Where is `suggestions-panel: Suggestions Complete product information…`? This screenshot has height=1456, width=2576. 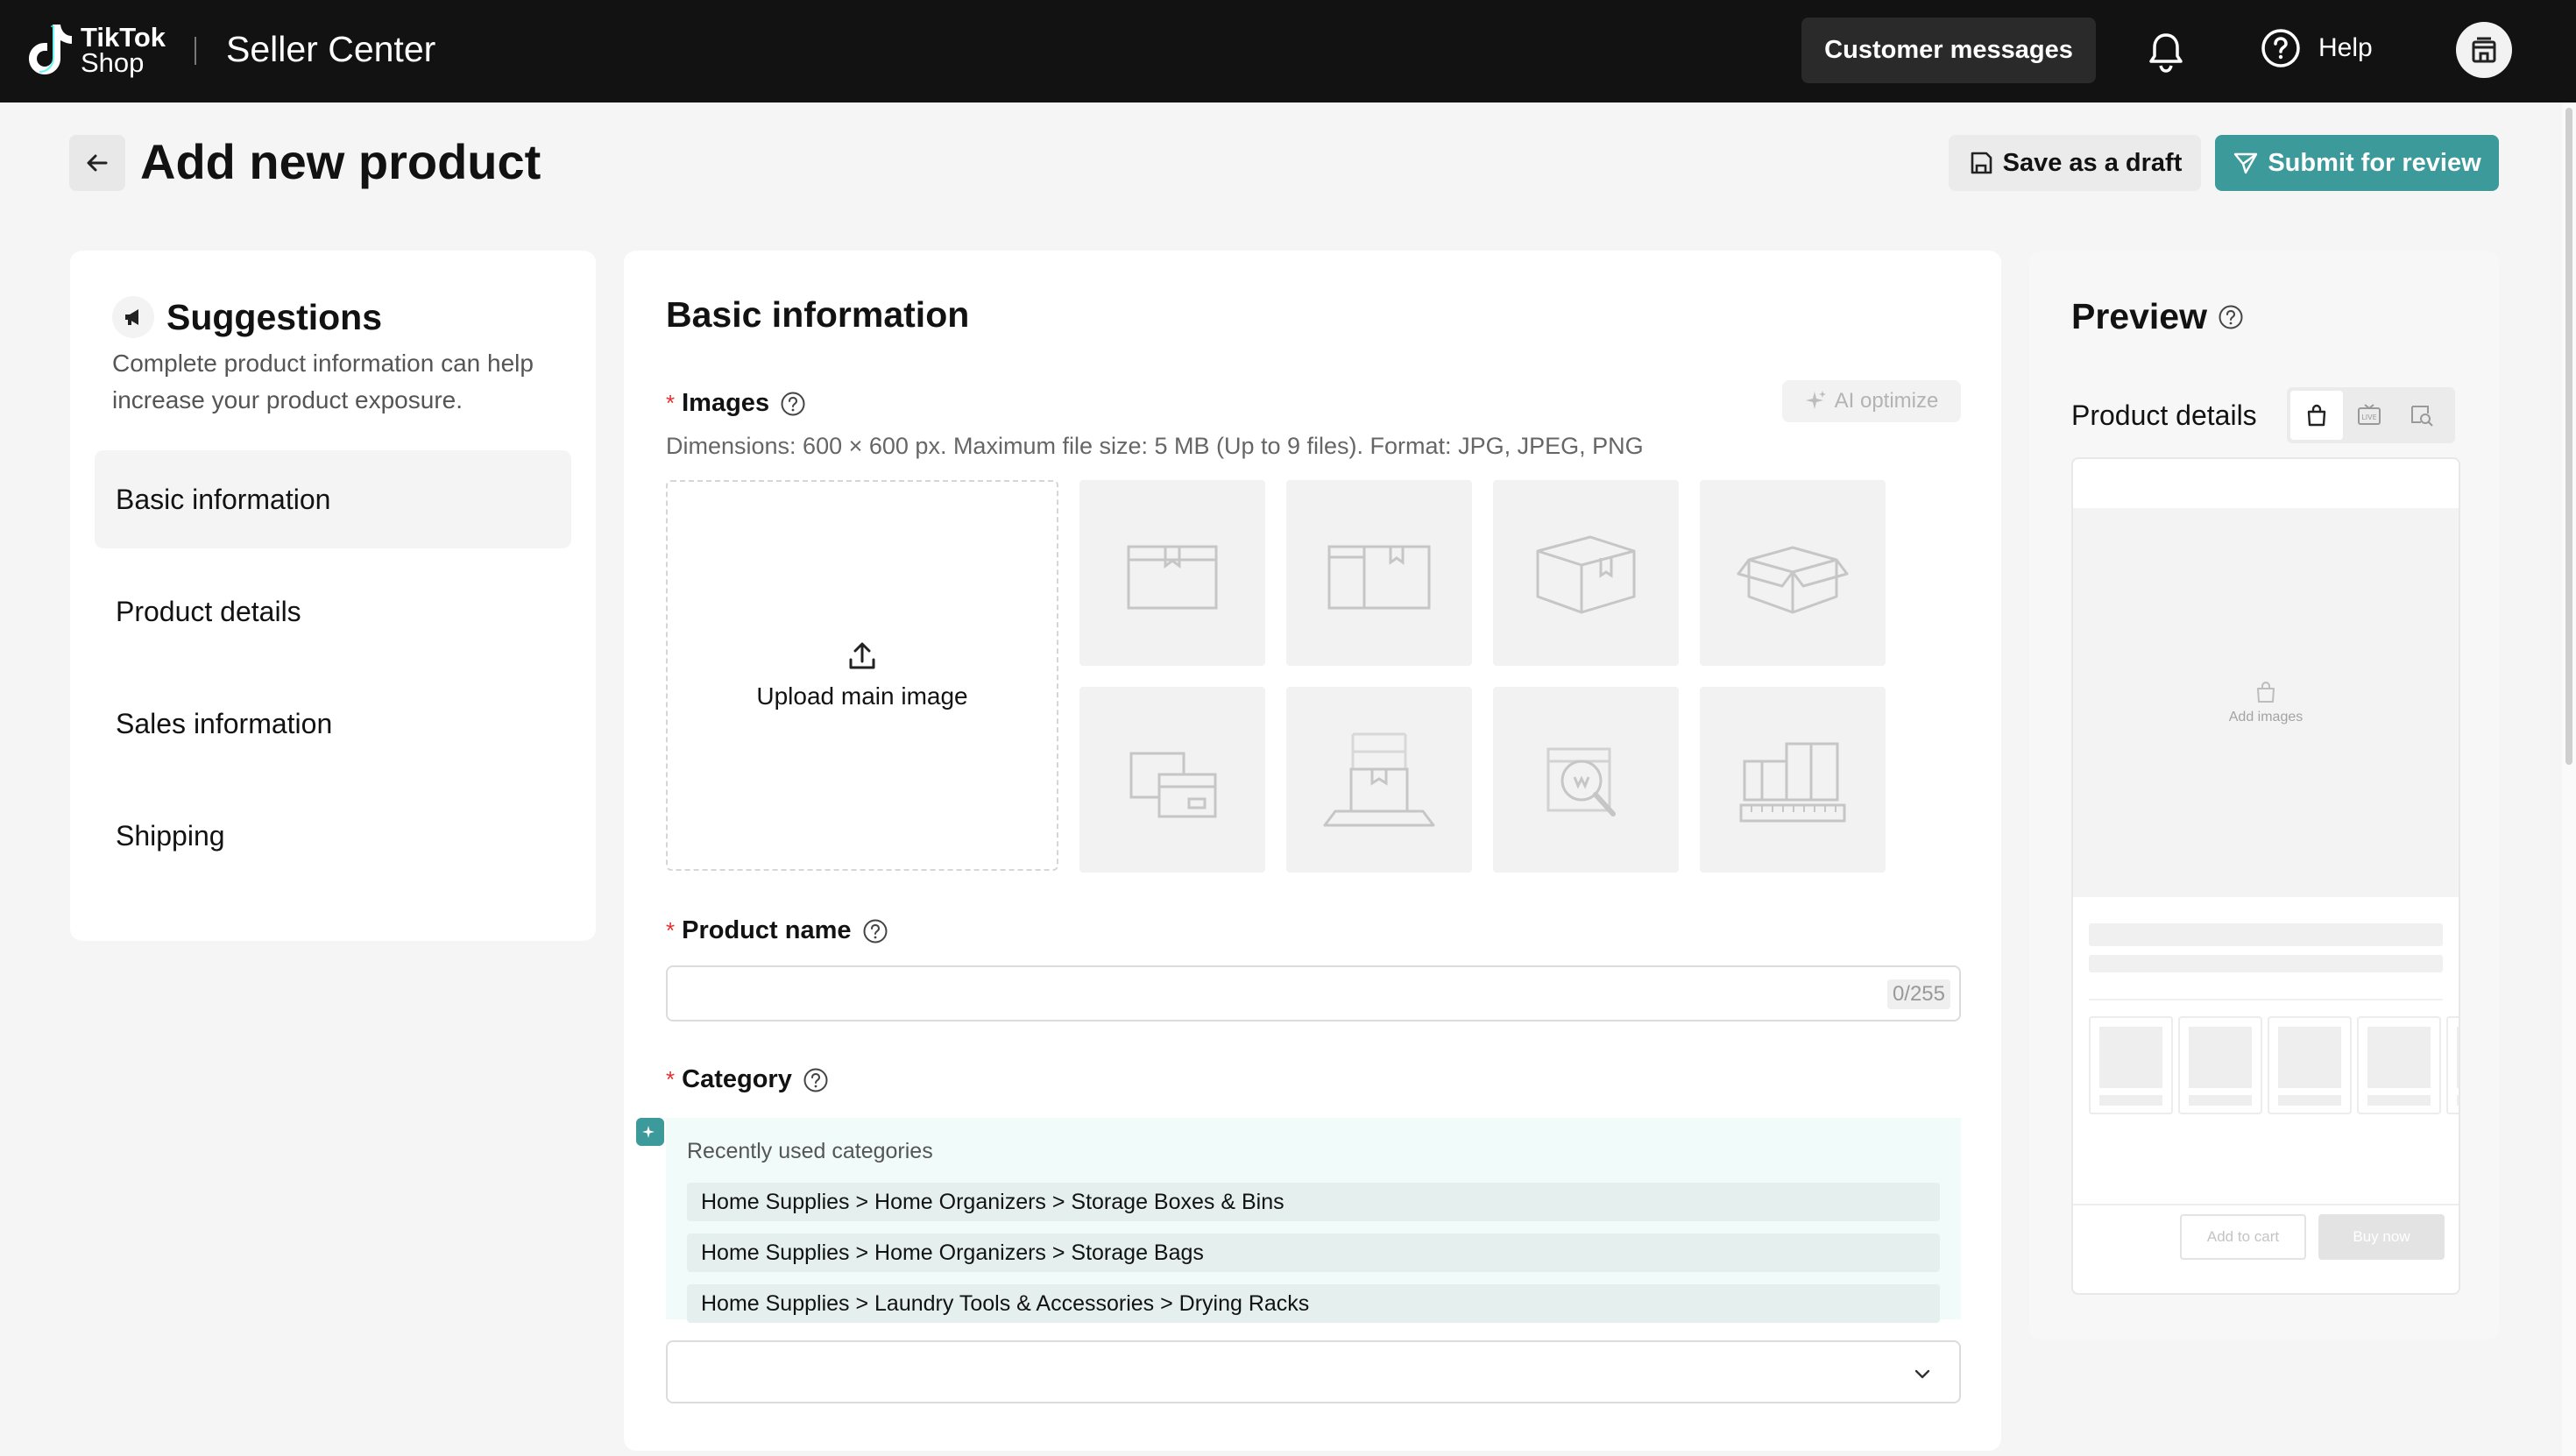 suggestions-panel: Suggestions Complete product information… is located at coordinates (333, 596).